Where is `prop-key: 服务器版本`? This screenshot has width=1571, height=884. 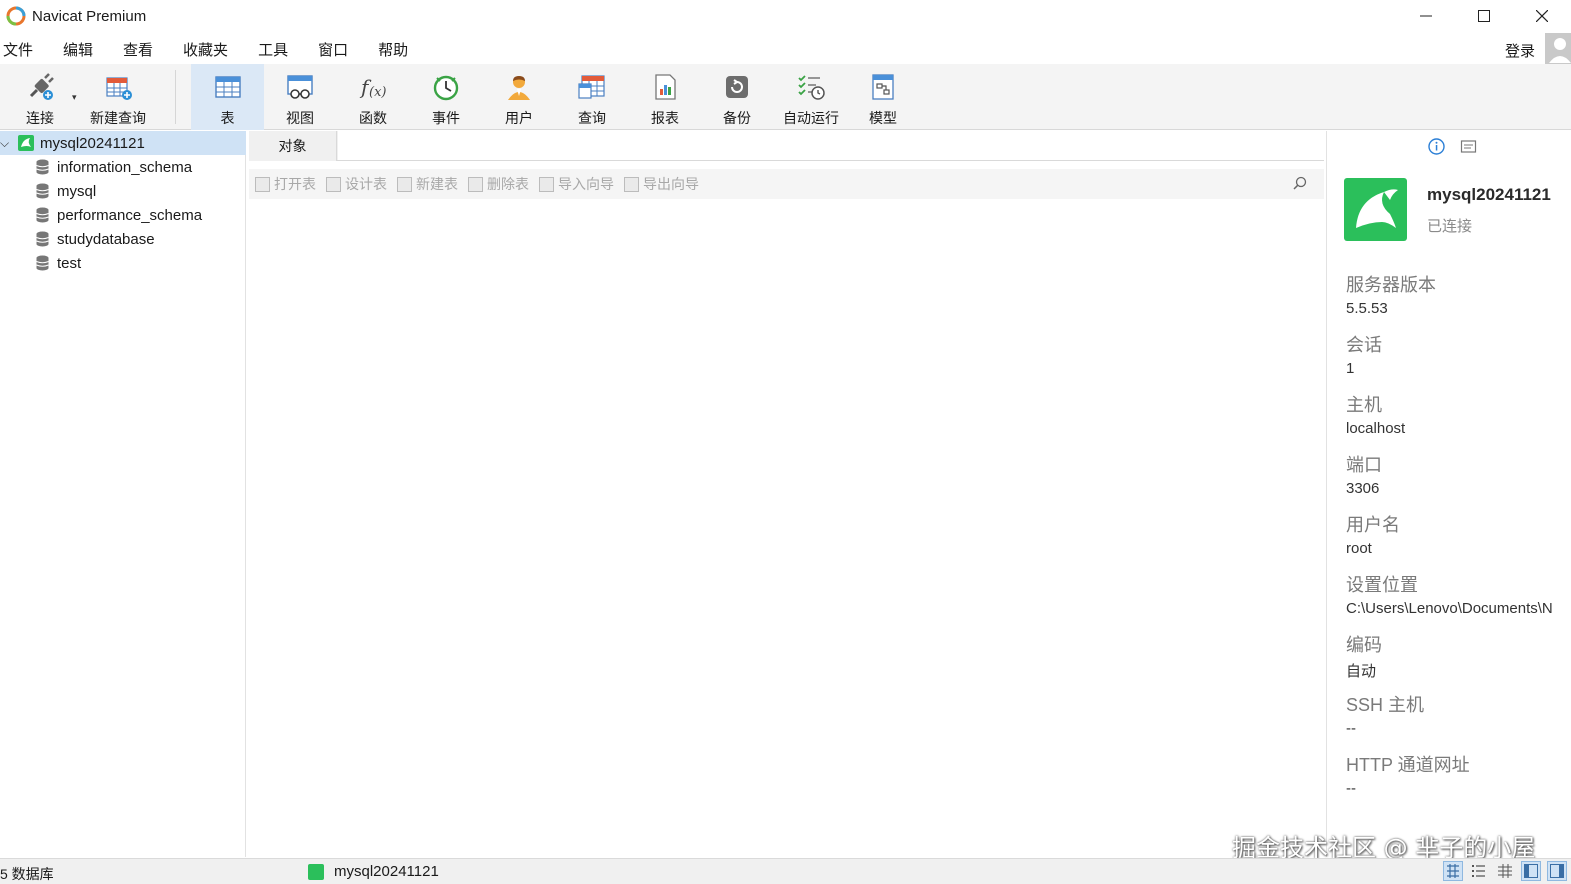
prop-key: 服务器版本 is located at coordinates (1391, 285).